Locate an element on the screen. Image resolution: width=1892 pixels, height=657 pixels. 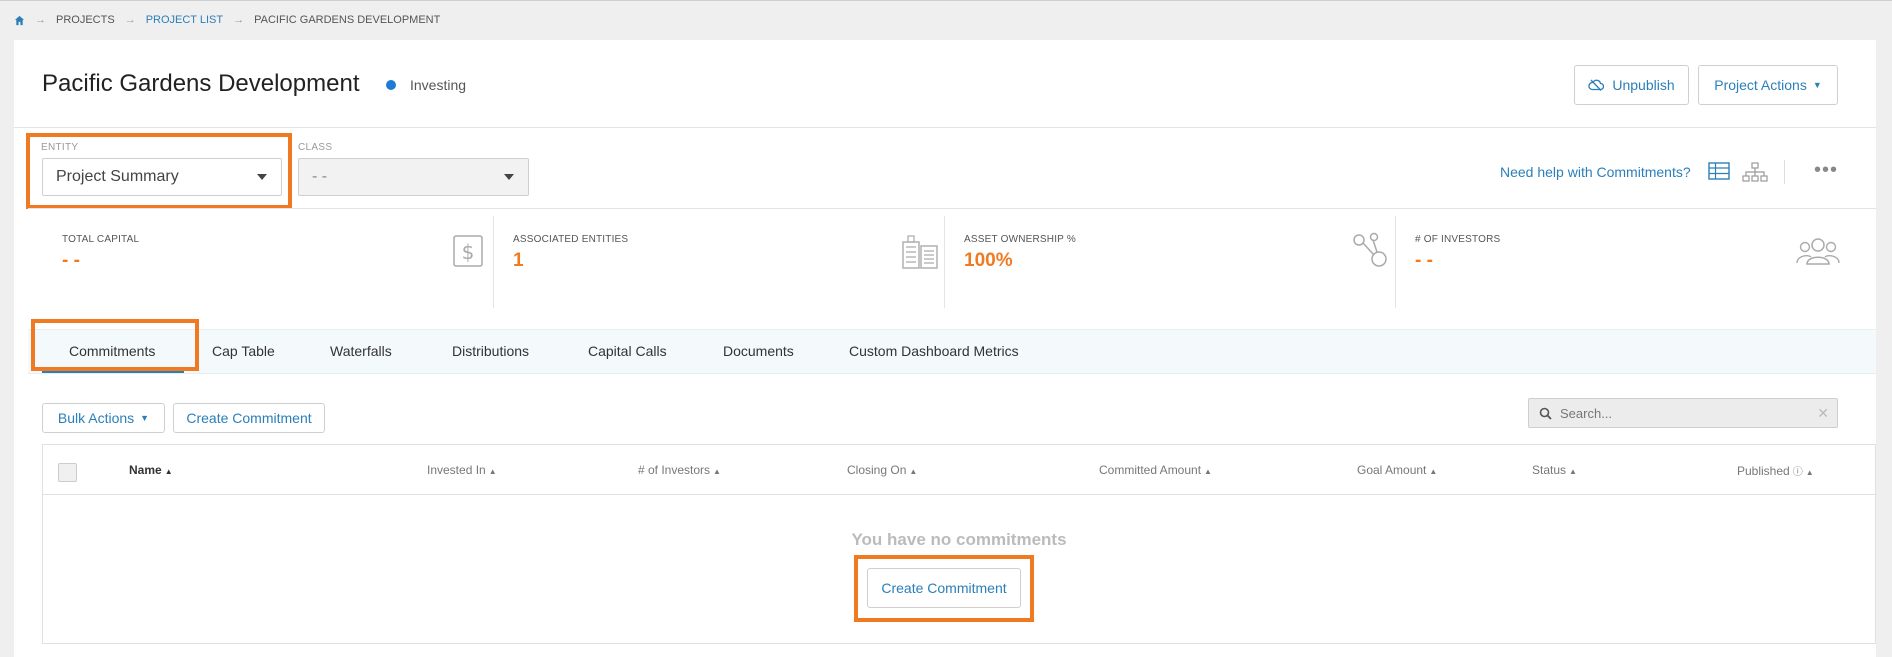
unpublish-label: Unpublish is located at coordinates (1643, 85).